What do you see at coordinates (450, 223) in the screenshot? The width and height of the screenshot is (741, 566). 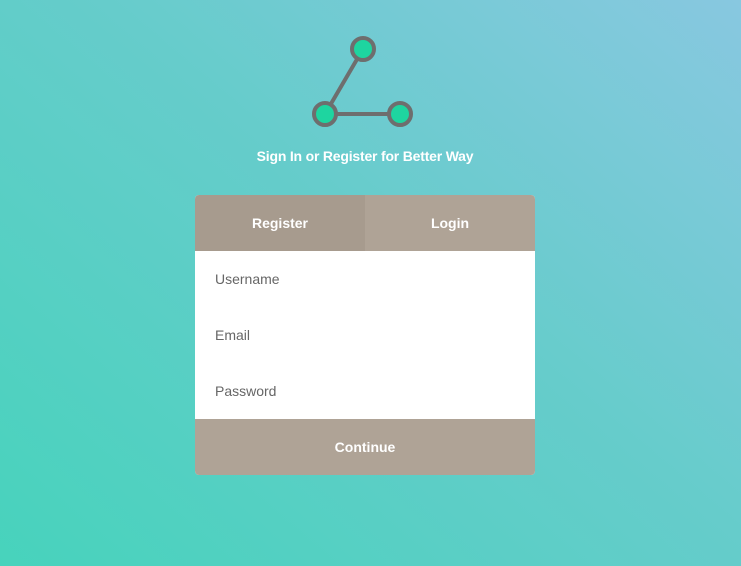 I see `tab-login: Login` at bounding box center [450, 223].